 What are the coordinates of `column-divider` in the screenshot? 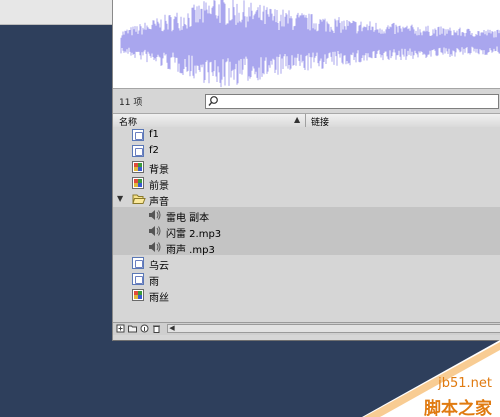 It's located at (305, 120).